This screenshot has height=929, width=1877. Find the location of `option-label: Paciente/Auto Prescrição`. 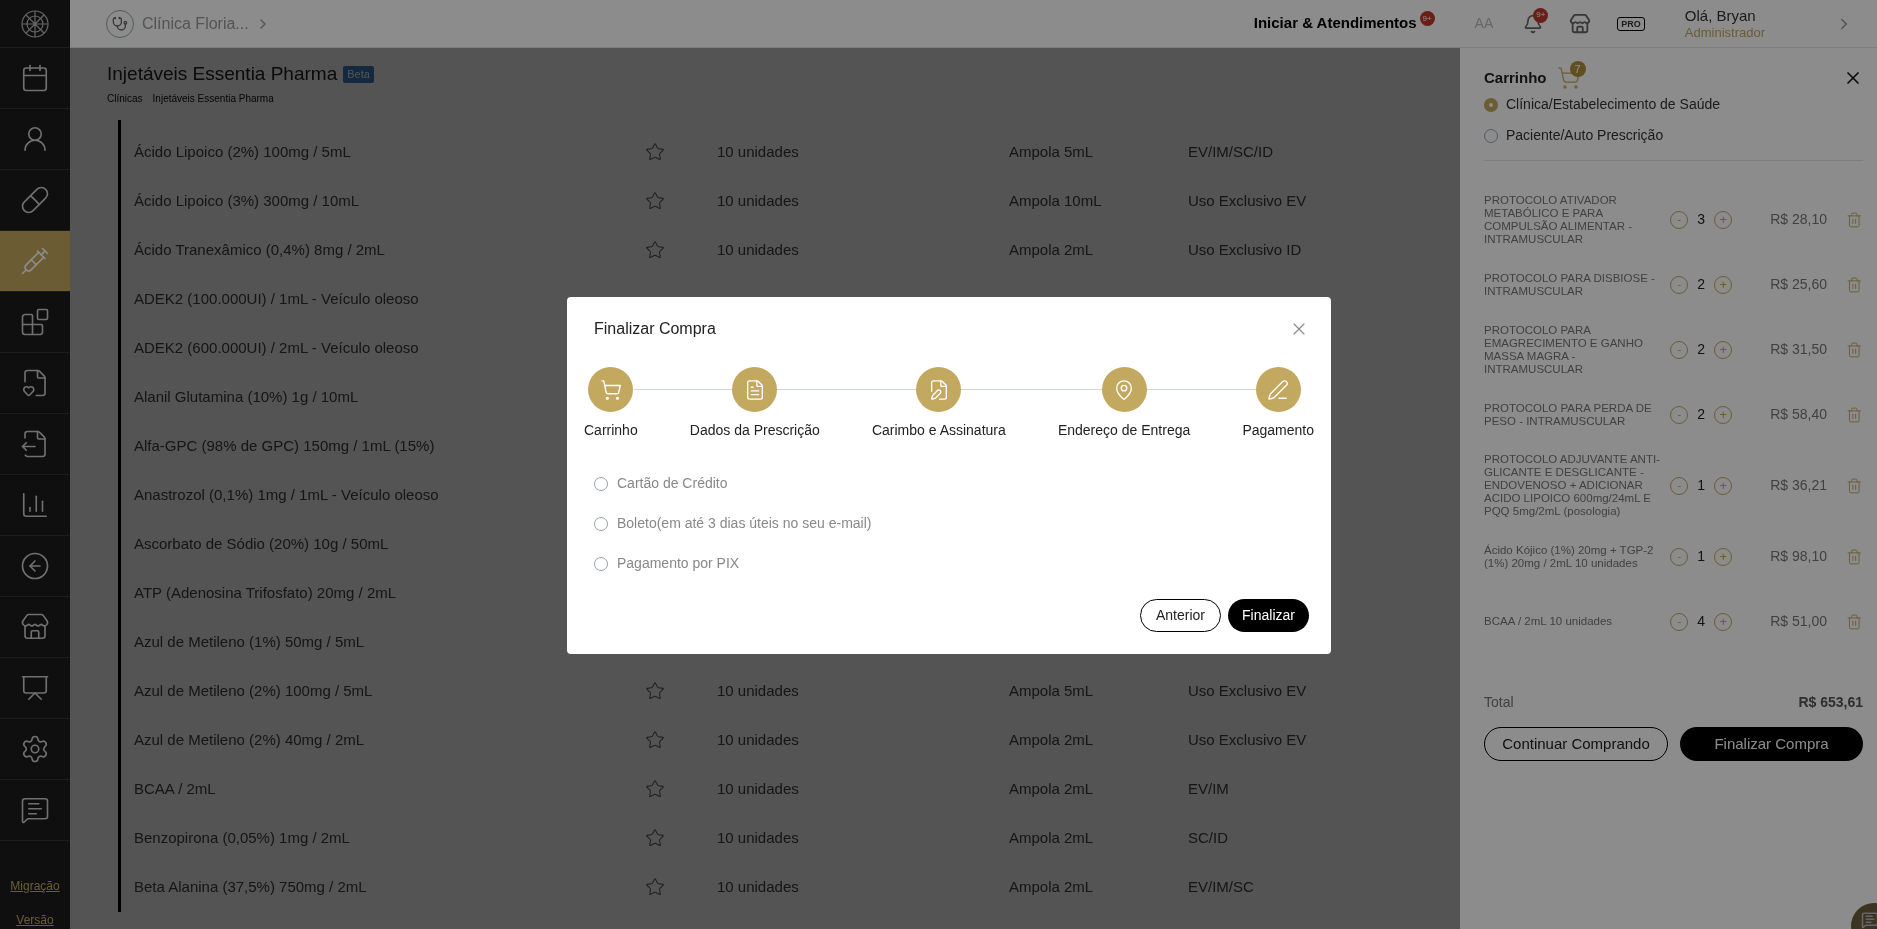

option-label: Paciente/Auto Prescrição is located at coordinates (1585, 135).